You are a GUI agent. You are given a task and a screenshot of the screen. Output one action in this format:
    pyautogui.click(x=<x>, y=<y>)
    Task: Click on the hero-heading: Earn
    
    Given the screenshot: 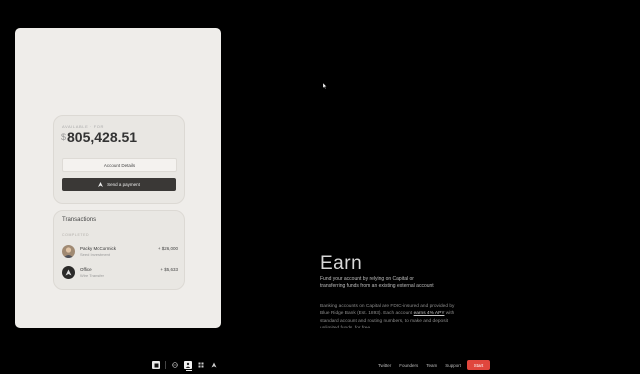 What is the action you would take?
    pyautogui.click(x=341, y=263)
    